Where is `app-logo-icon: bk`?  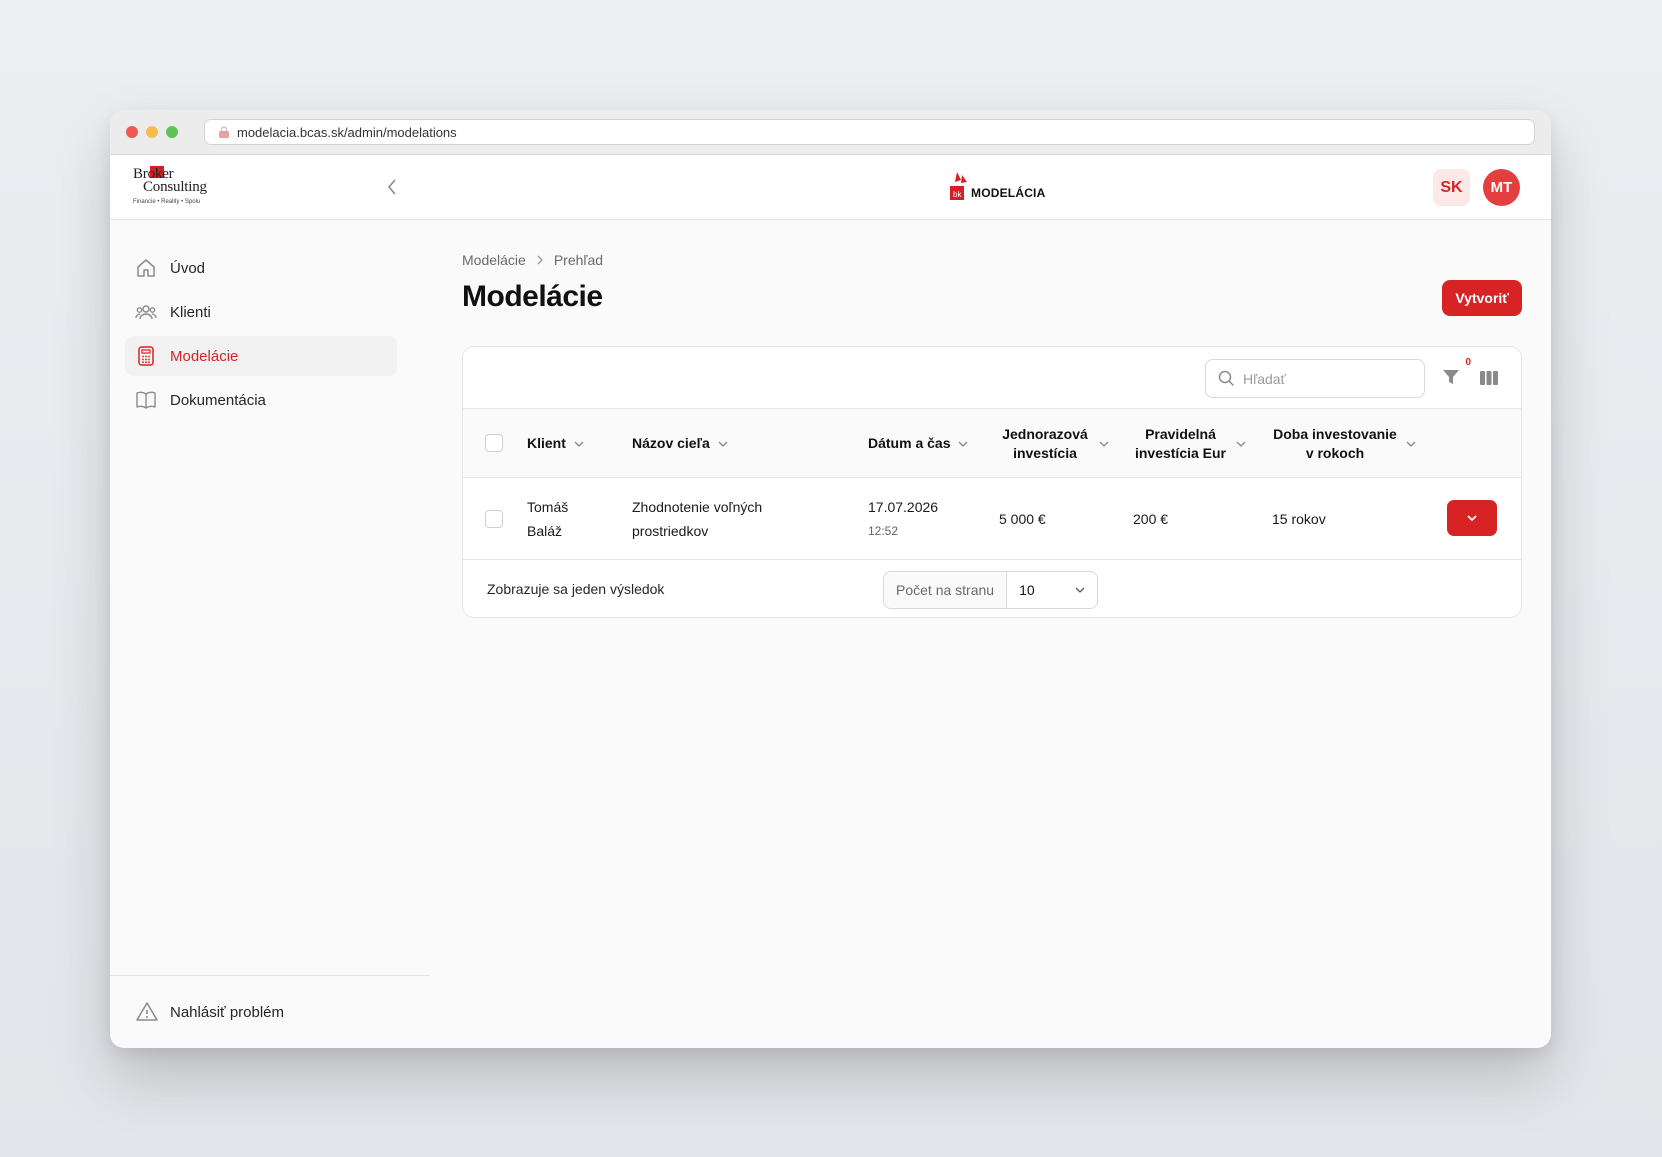 app-logo-icon: bk is located at coordinates (958, 186).